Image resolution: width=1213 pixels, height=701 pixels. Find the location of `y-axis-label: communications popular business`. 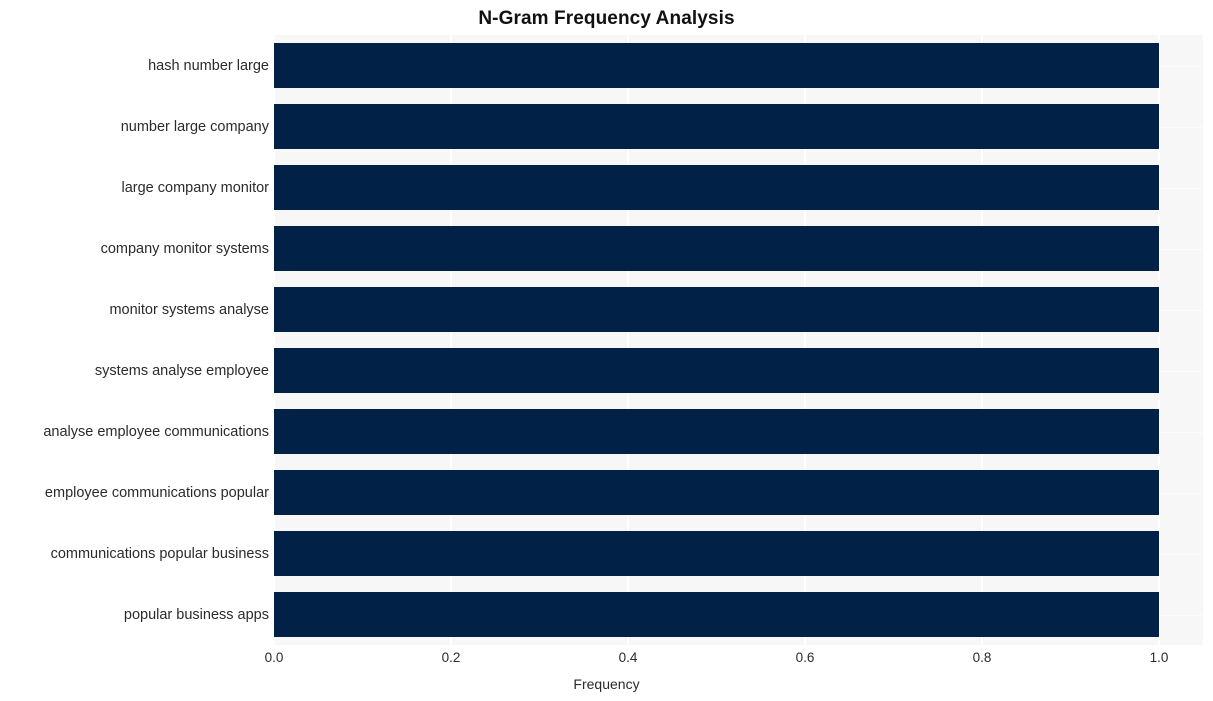

y-axis-label: communications popular business is located at coordinates (159, 553).